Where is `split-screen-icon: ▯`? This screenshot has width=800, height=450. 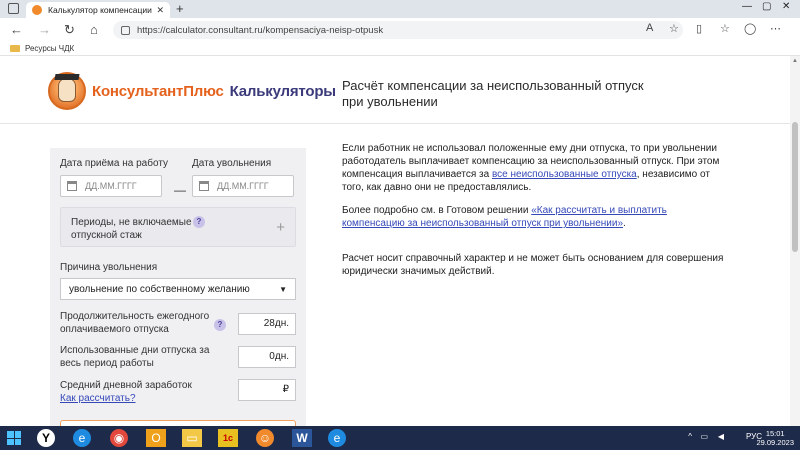 split-screen-icon: ▯ is located at coordinates (699, 28).